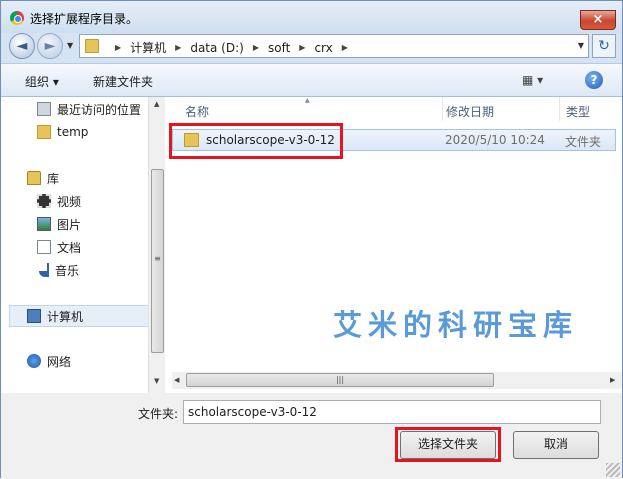  I want to click on close-button: ×, so click(598, 20).